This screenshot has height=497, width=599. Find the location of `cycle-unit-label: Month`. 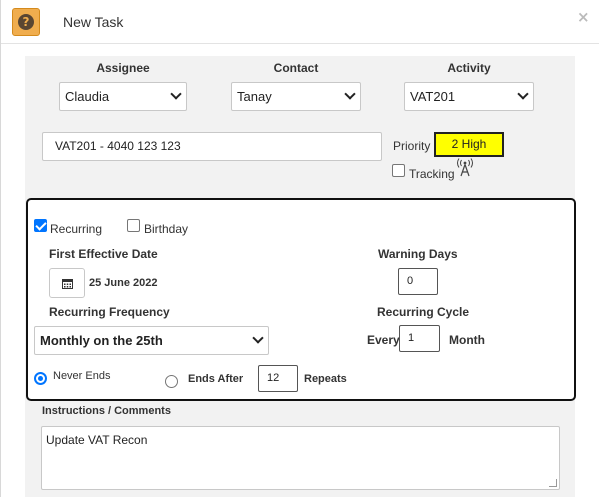

cycle-unit-label: Month is located at coordinates (467, 340).